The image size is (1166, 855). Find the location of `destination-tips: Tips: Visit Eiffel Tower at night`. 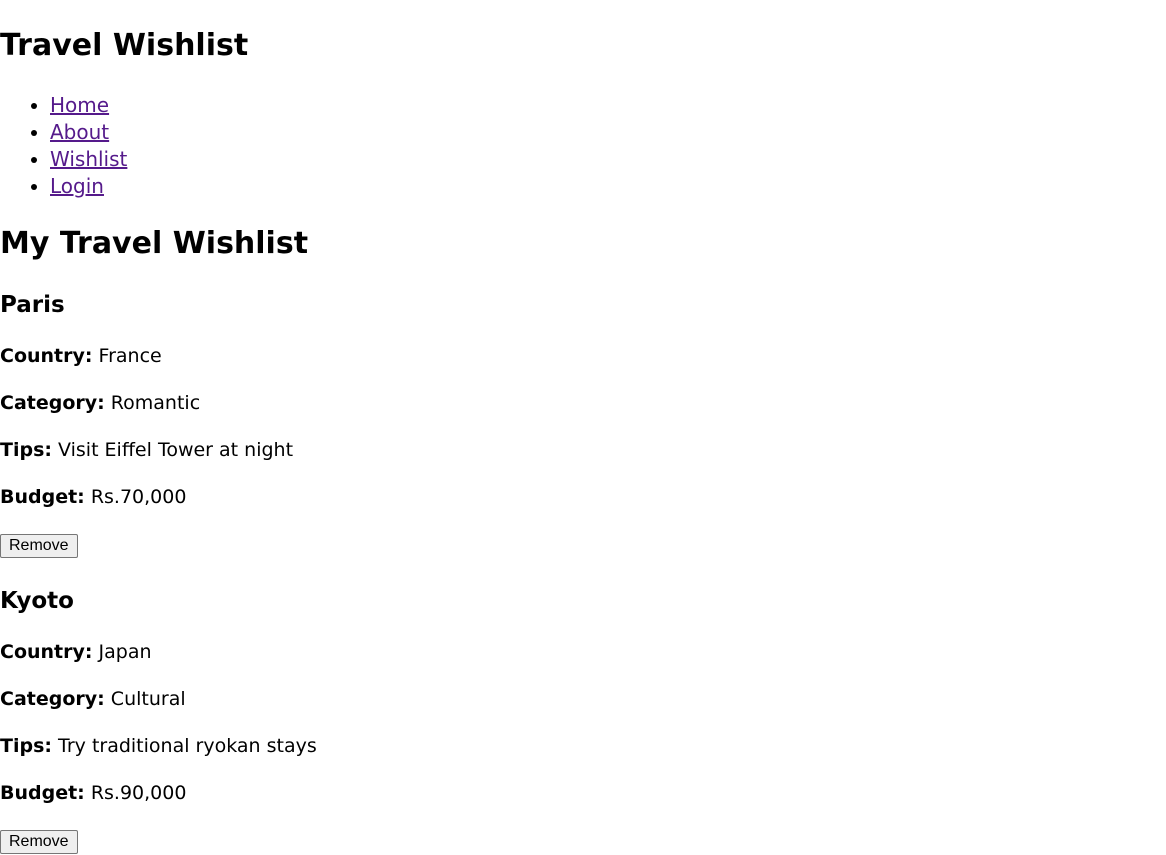

destination-tips: Tips: Visit Eiffel Tower at night is located at coordinates (146, 450).